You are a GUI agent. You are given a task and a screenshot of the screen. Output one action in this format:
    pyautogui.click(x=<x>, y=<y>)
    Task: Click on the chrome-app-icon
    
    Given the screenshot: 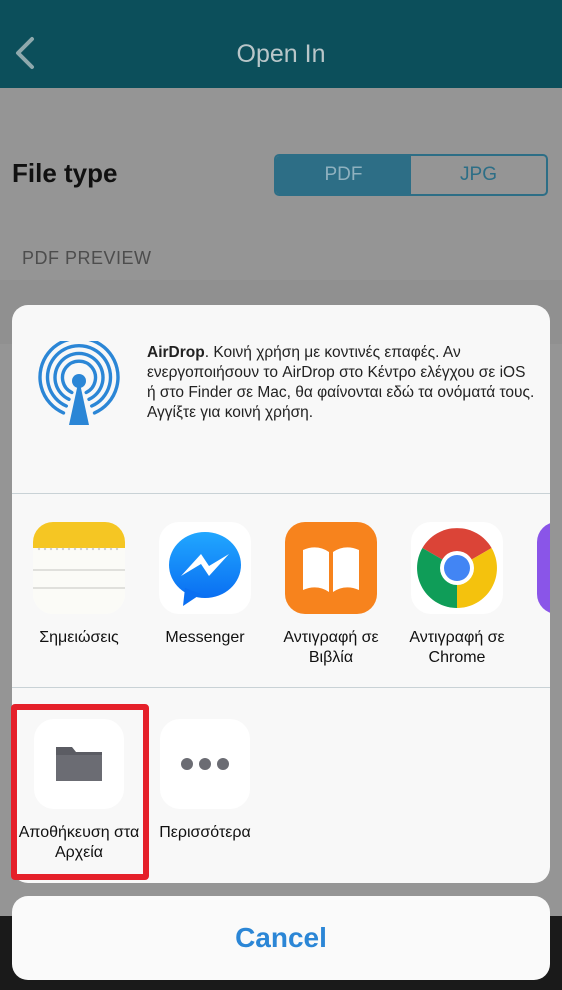 What is the action you would take?
    pyautogui.click(x=457, y=568)
    